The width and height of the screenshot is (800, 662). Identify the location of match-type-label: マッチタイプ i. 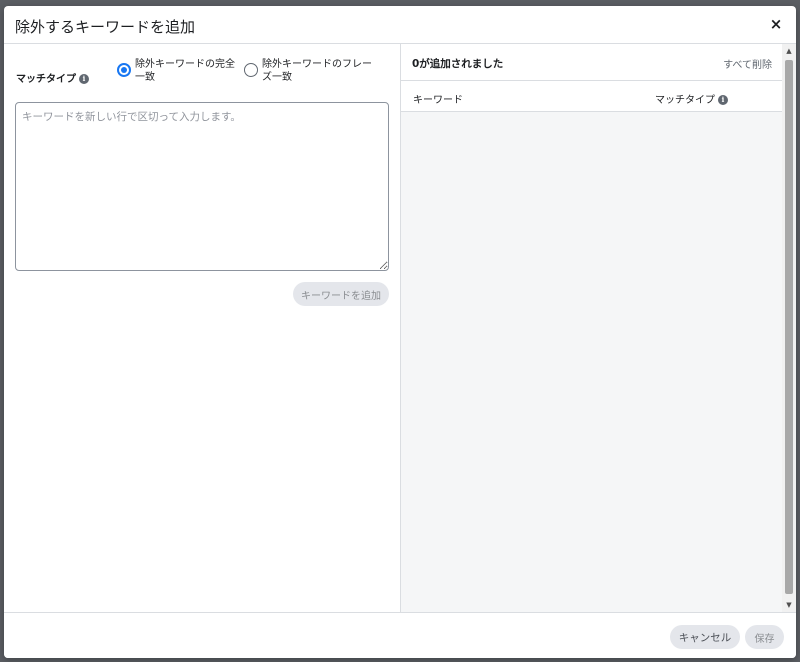
(52, 77).